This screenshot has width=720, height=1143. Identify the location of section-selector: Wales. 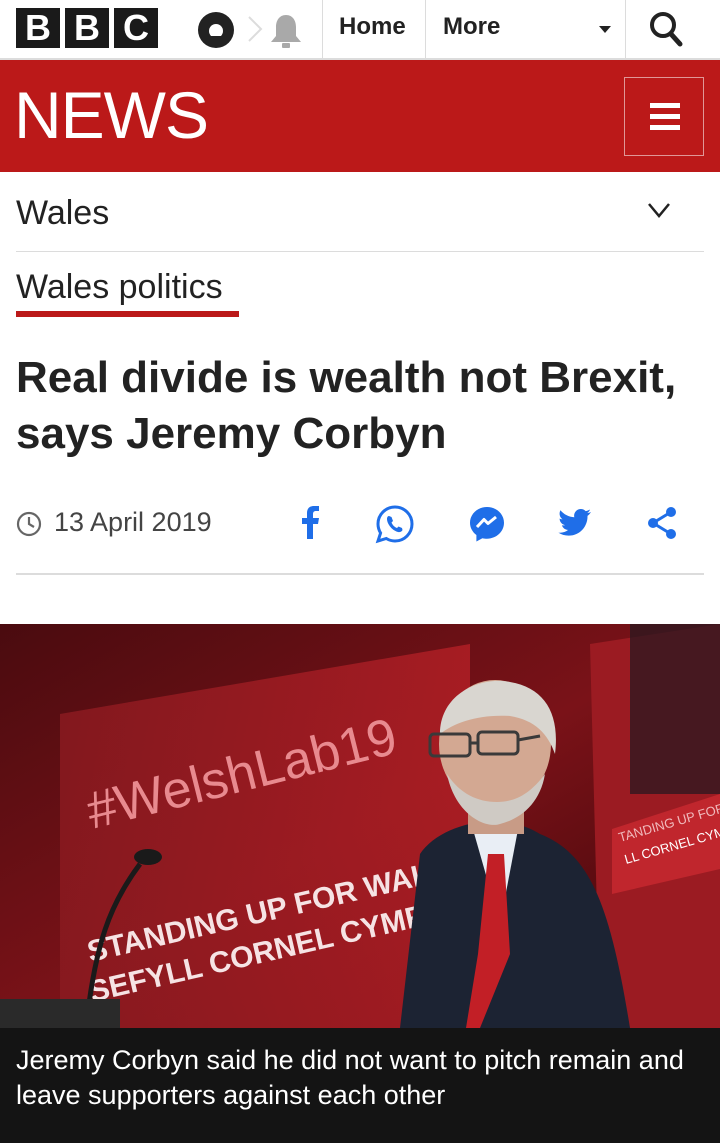
(360, 212).